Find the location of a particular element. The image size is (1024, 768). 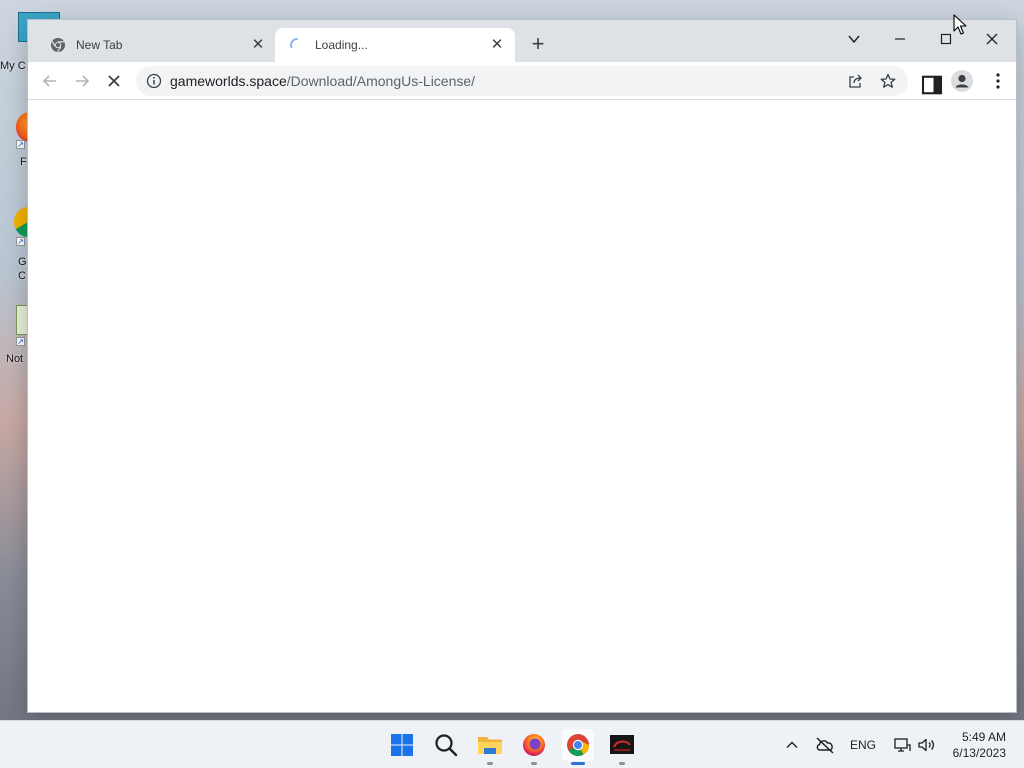

firefox-icon is located at coordinates (534, 745).